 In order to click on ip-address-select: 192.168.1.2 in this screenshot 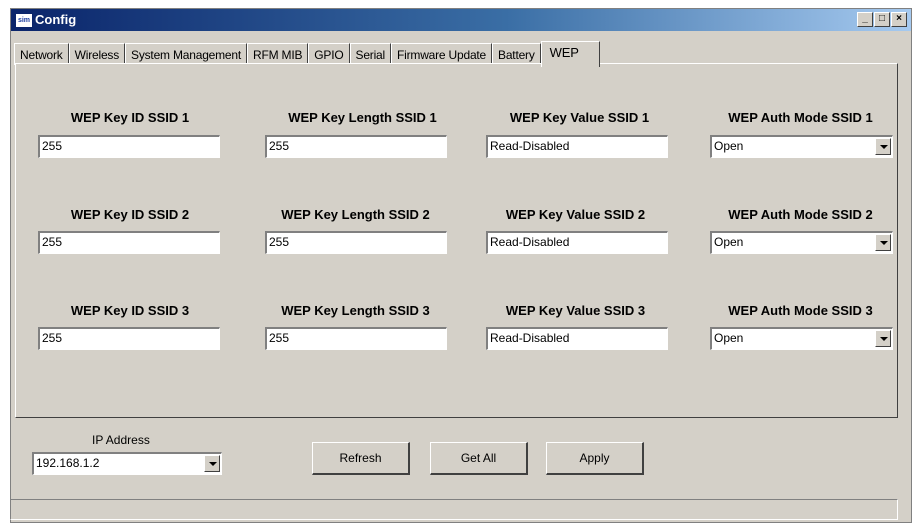, I will do `click(127, 463)`.